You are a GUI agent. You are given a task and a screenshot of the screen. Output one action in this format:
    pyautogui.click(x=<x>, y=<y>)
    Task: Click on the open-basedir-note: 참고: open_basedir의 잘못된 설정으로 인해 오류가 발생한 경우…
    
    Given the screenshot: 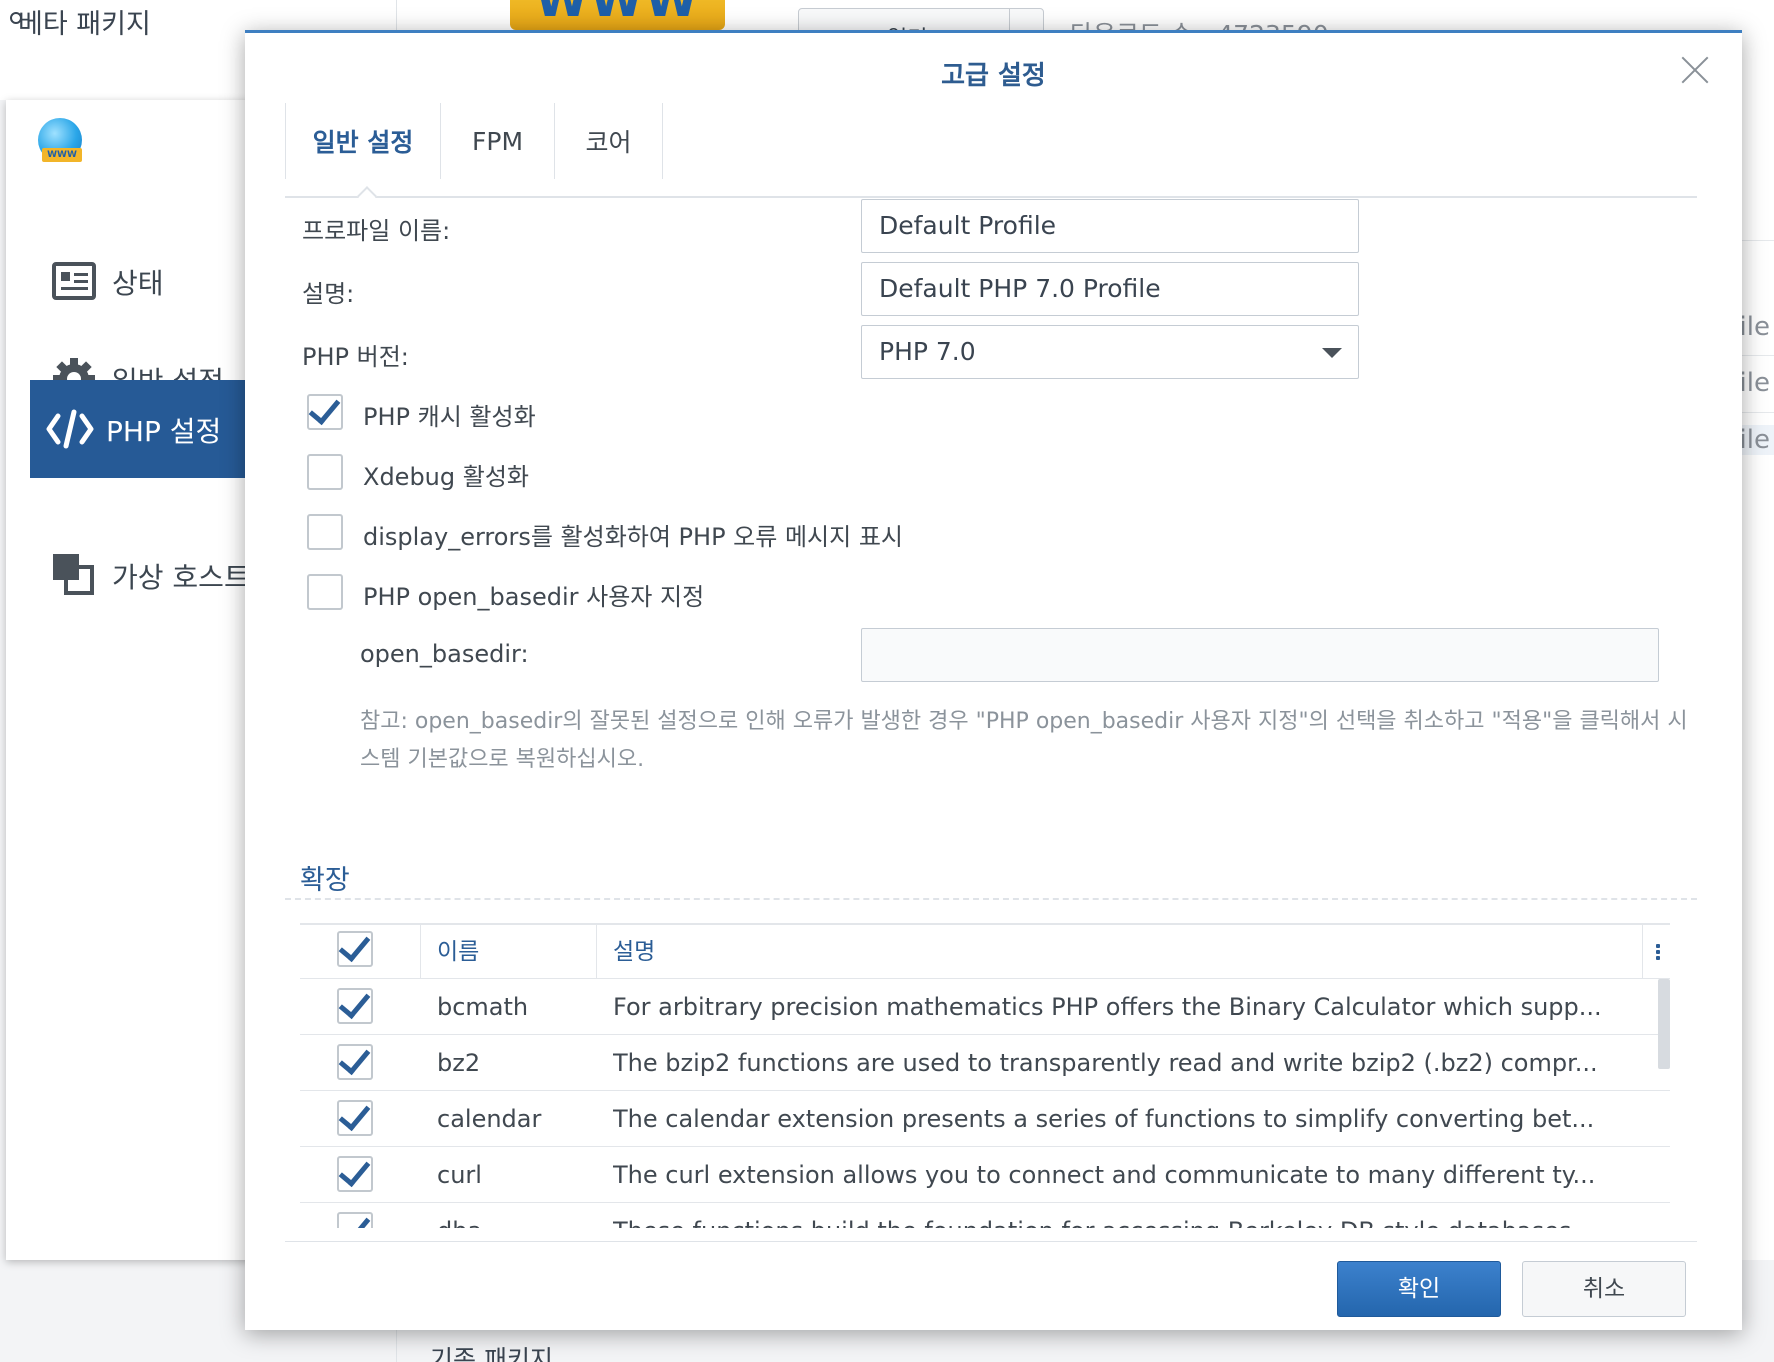 What is the action you would take?
    pyautogui.click(x=1024, y=740)
    